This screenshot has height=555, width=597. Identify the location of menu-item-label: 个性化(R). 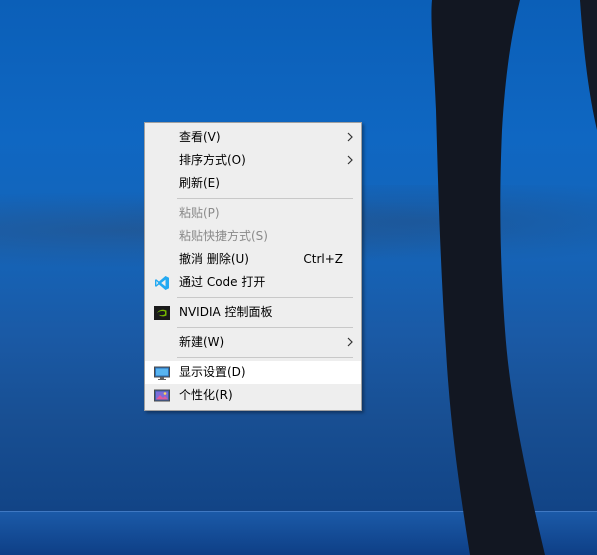
(206, 395).